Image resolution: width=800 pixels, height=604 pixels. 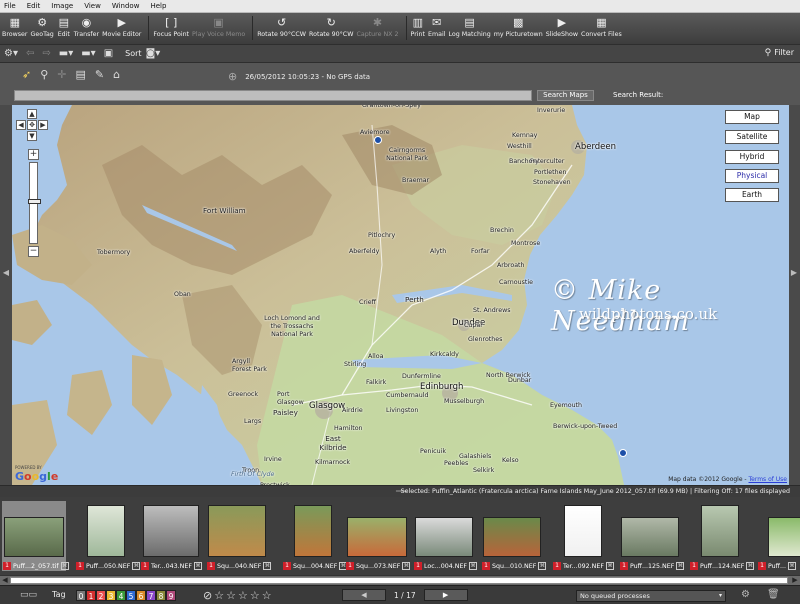 What do you see at coordinates (722, 536) in the screenshot?
I see `thumbnail: 1 Puff...124.NEF ⌘` at bounding box center [722, 536].